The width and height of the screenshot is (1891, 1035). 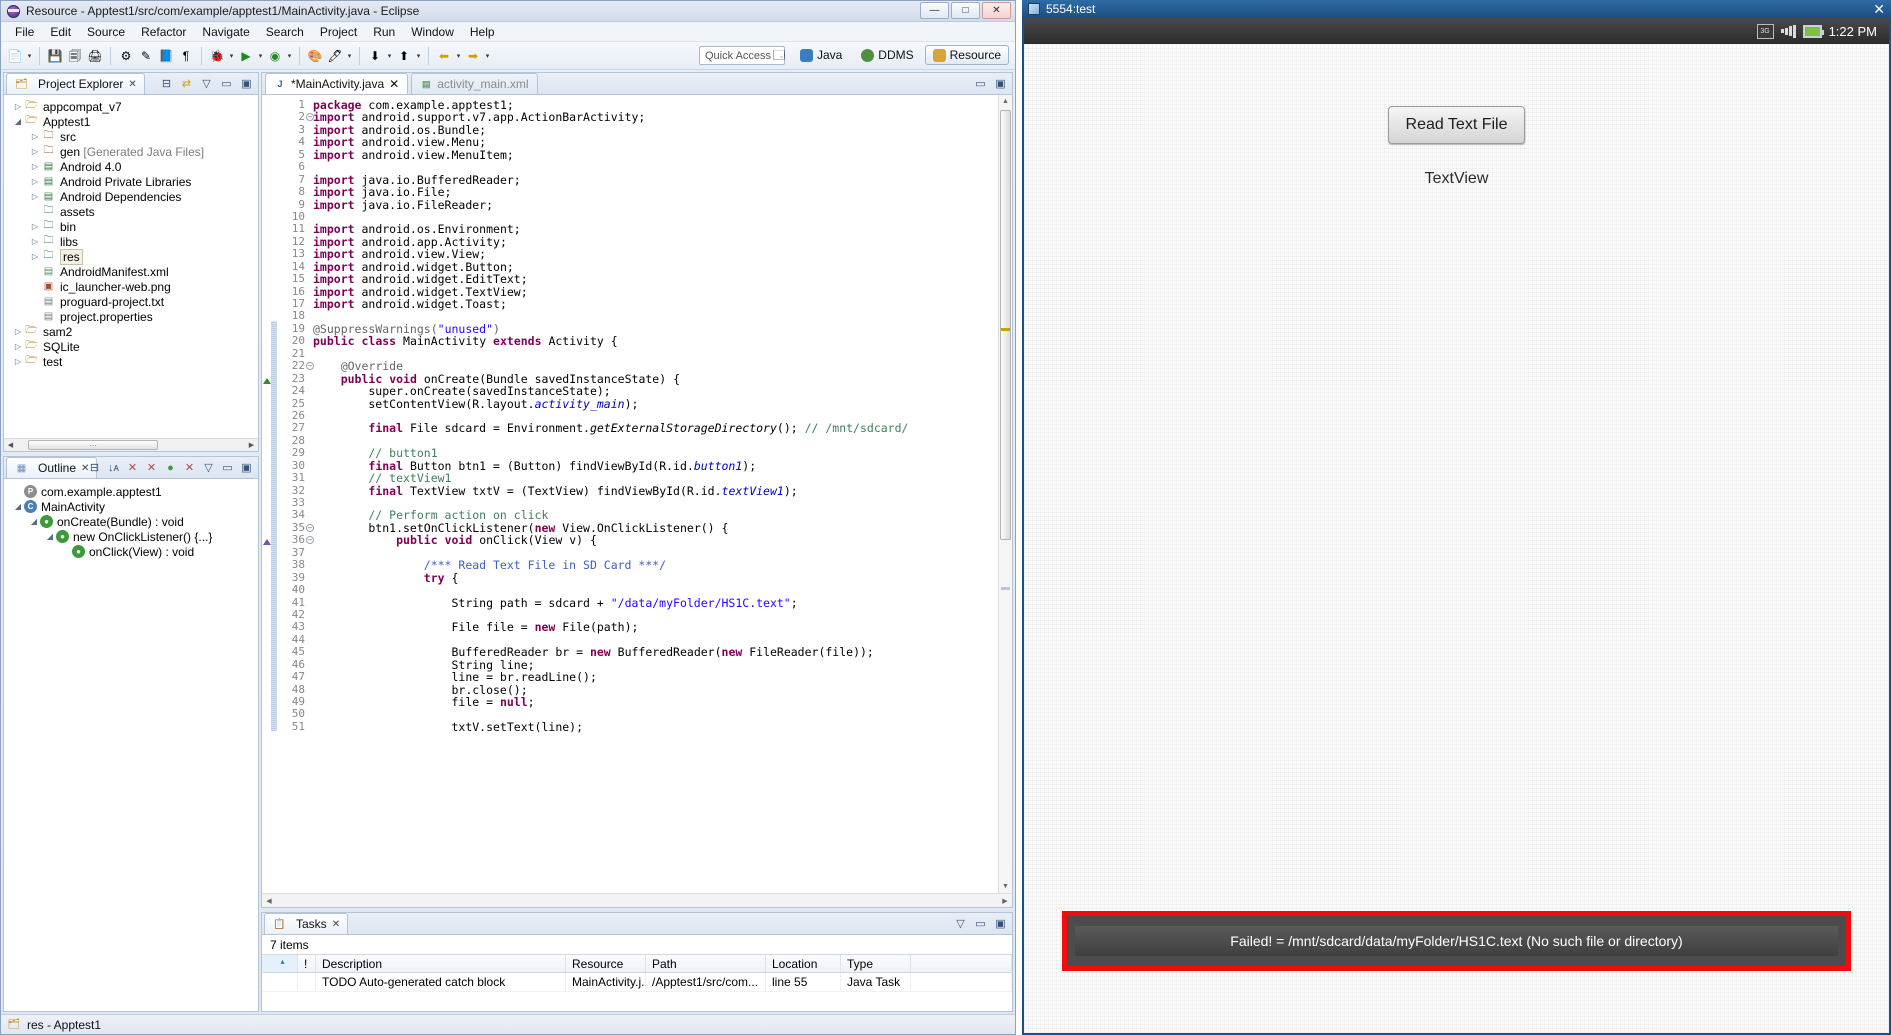 What do you see at coordinates (315, 56) in the screenshot?
I see `android-sdk-manager-icon: 🎨` at bounding box center [315, 56].